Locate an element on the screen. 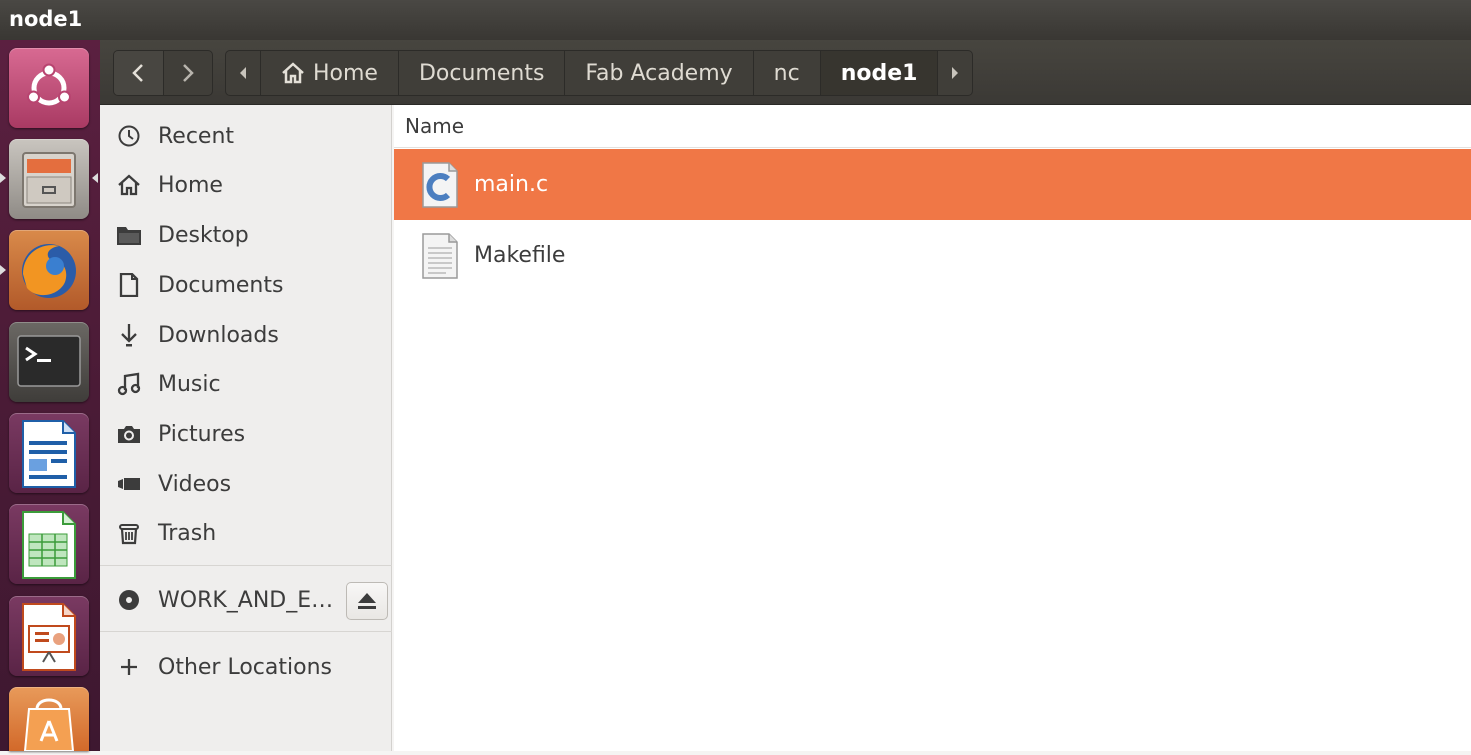 Image resolution: width=1471 pixels, height=755 pixels. file-row-main-c: main.c is located at coordinates (932, 184).